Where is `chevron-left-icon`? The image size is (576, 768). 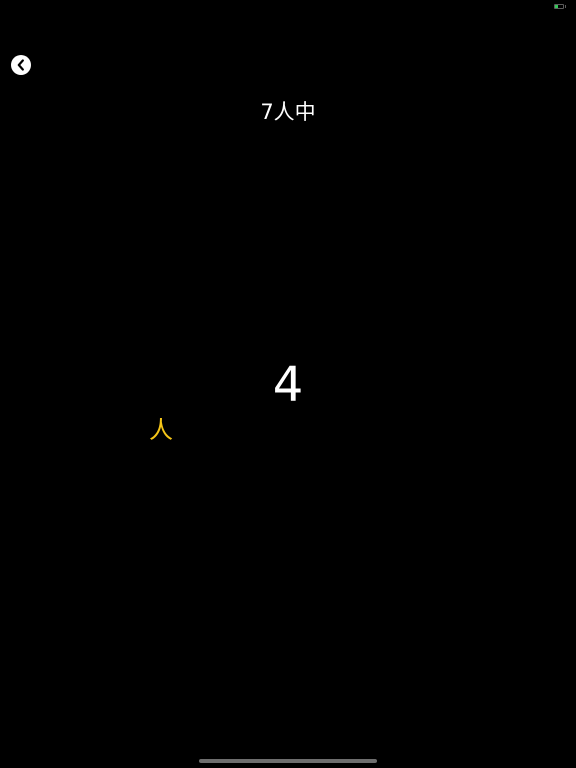
chevron-left-icon is located at coordinates (20, 65).